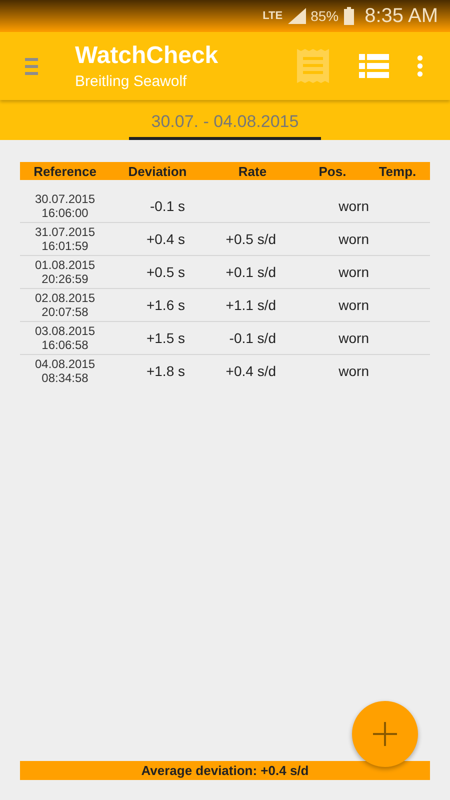  Describe the element at coordinates (165, 338) in the screenshot. I see `table-cell-text: +1.5 s` at that location.